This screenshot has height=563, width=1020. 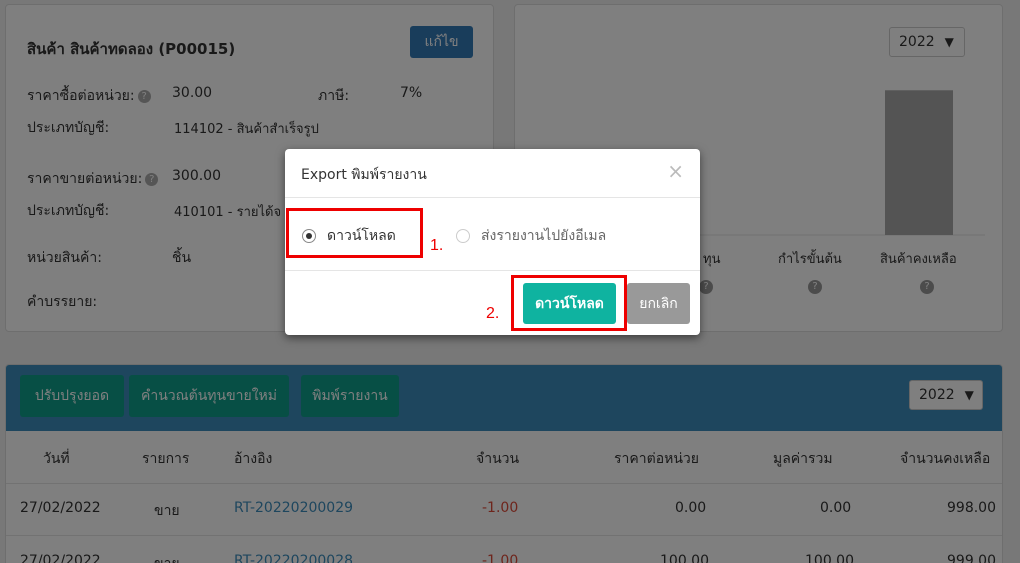 I want to click on email-option-label: ส่งรายงานไปยังอีเมล, so click(x=544, y=236).